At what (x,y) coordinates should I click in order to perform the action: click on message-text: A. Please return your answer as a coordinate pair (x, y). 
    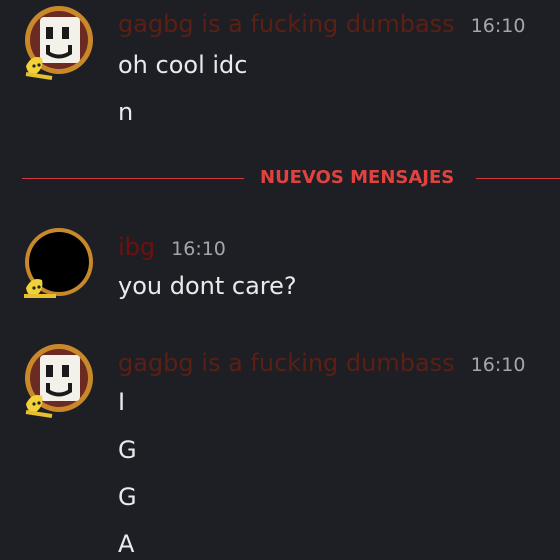
    Looking at the image, I should click on (126, 544).